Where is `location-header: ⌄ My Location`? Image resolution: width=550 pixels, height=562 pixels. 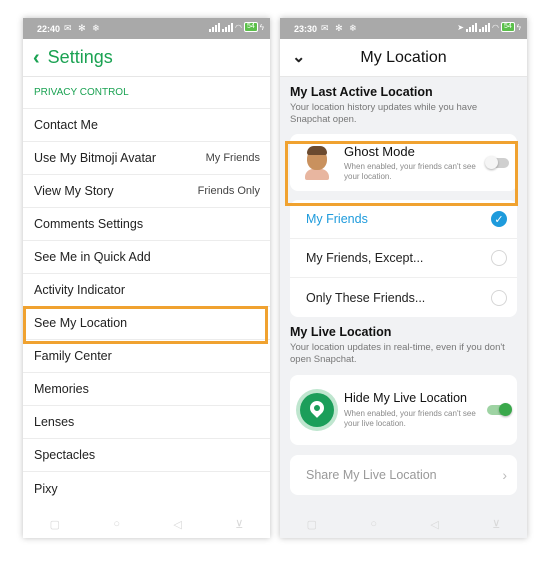
location-header: ⌄ My Location is located at coordinates (403, 58).